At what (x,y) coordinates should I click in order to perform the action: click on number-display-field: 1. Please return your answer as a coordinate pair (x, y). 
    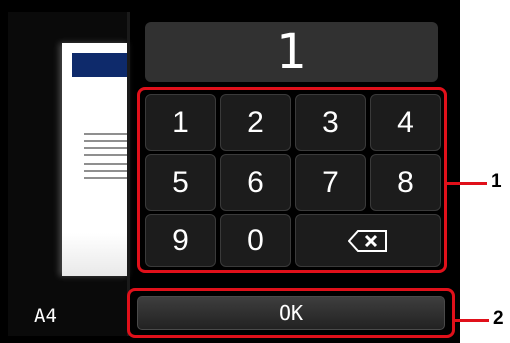
    Looking at the image, I should click on (291, 52).